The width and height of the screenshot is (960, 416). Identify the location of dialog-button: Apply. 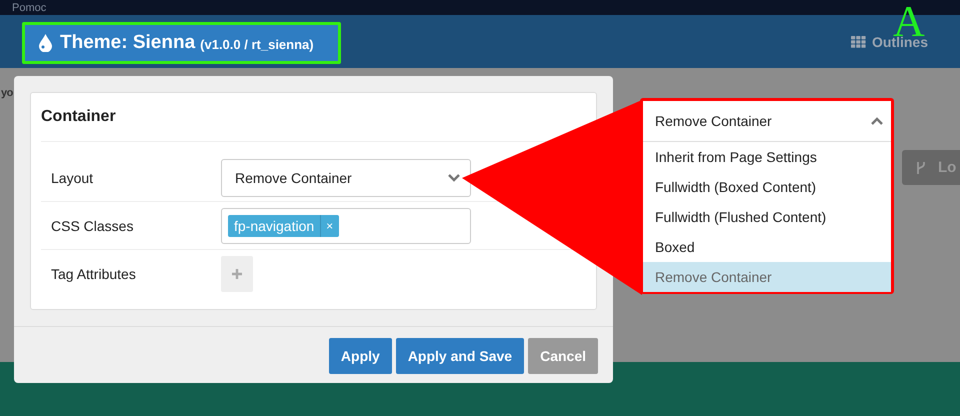
(360, 356).